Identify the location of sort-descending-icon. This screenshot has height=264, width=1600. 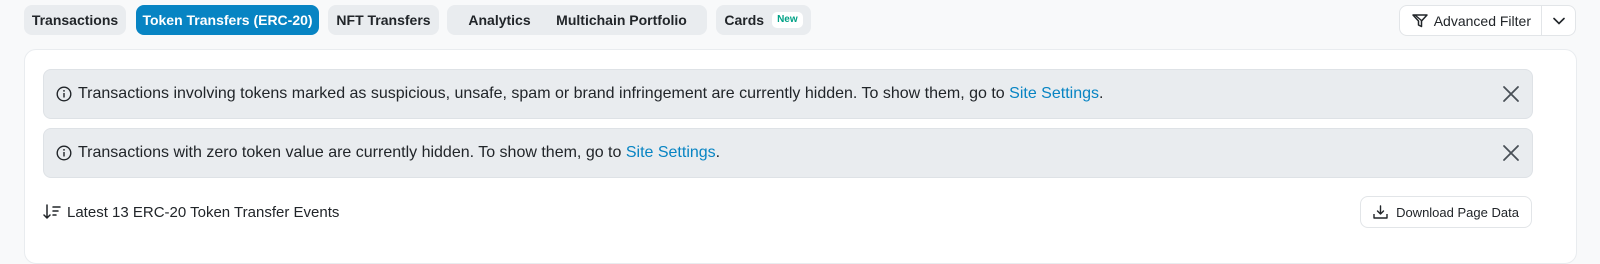
(52, 212).